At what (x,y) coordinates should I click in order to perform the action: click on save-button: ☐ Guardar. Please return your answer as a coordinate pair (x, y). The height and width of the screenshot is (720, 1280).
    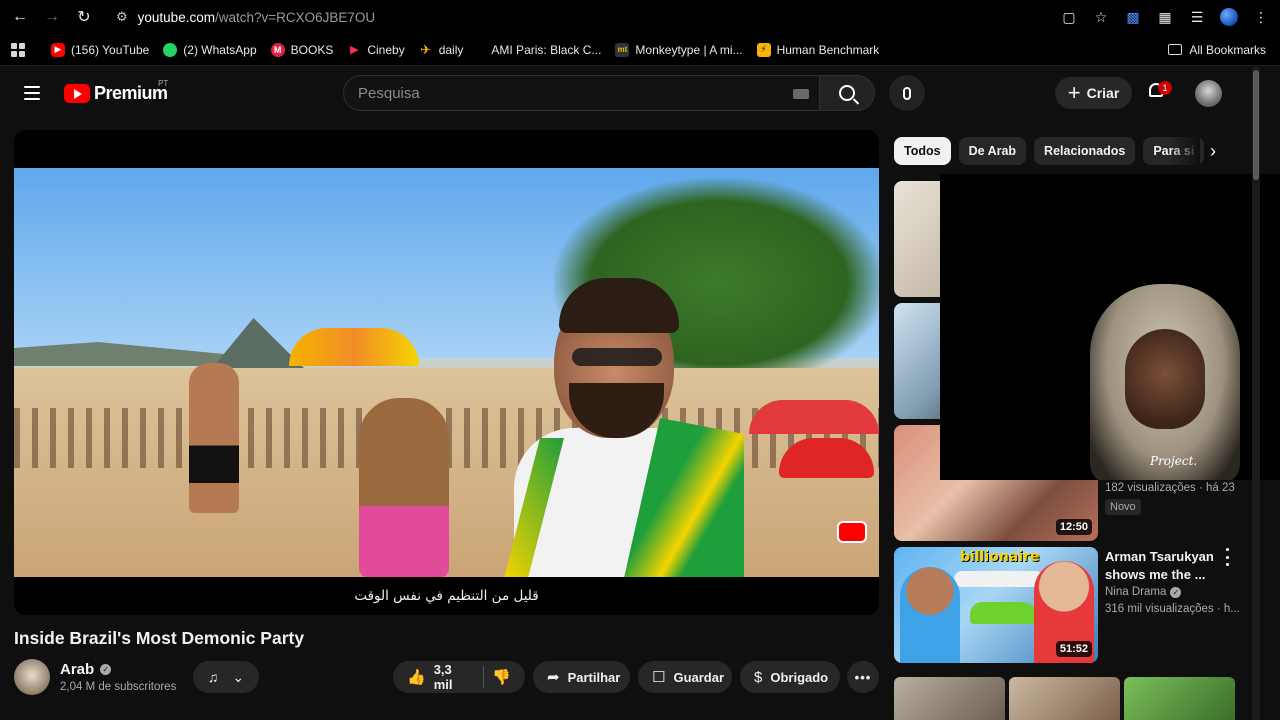
    Looking at the image, I should click on (685, 677).